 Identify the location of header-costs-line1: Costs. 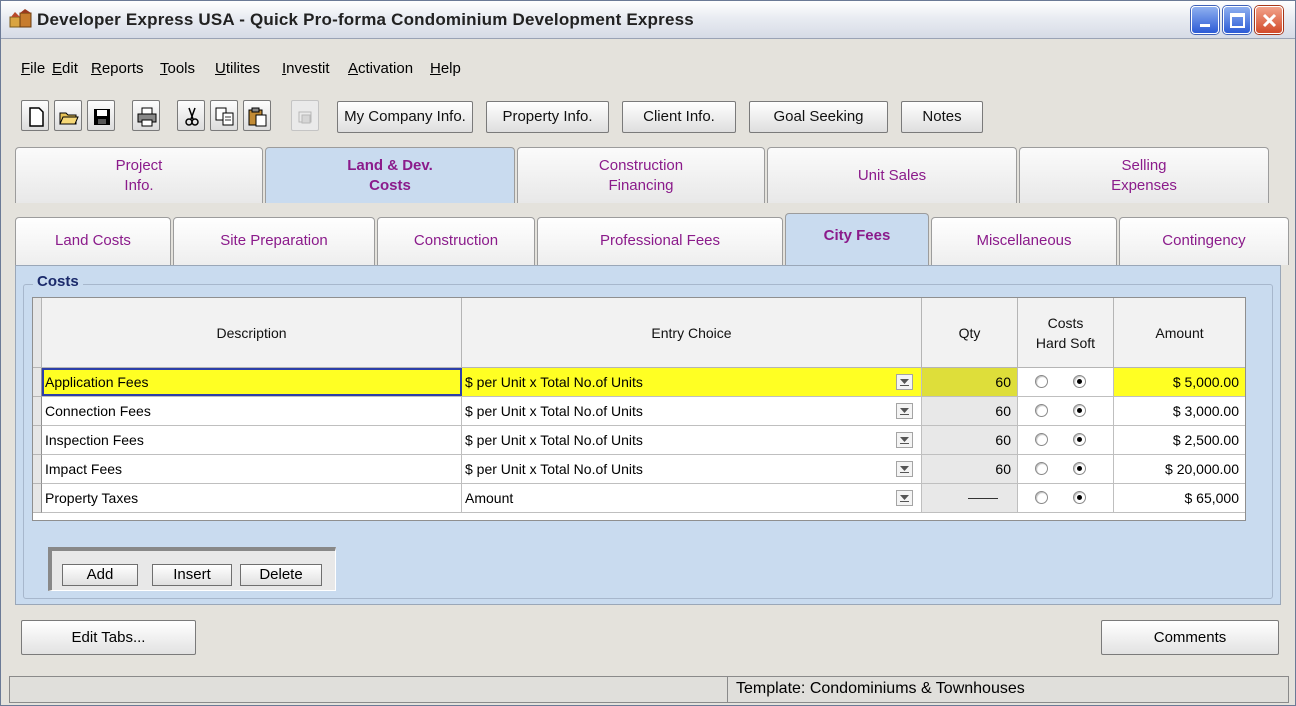
(1065, 322).